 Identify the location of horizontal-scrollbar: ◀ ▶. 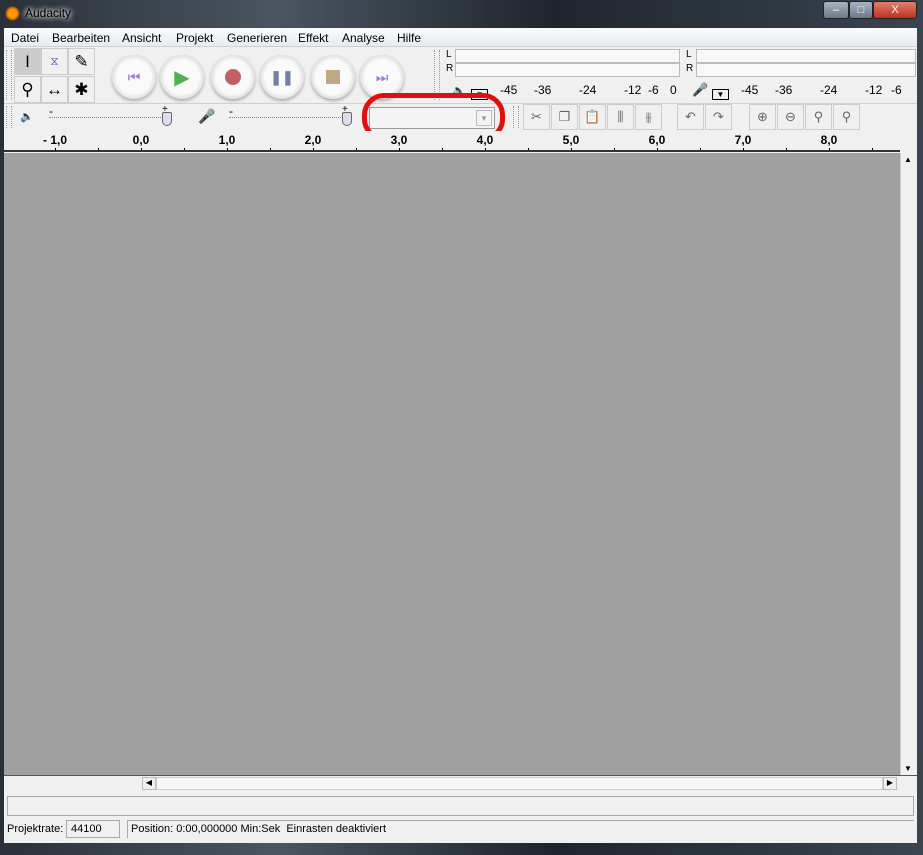
(460, 783).